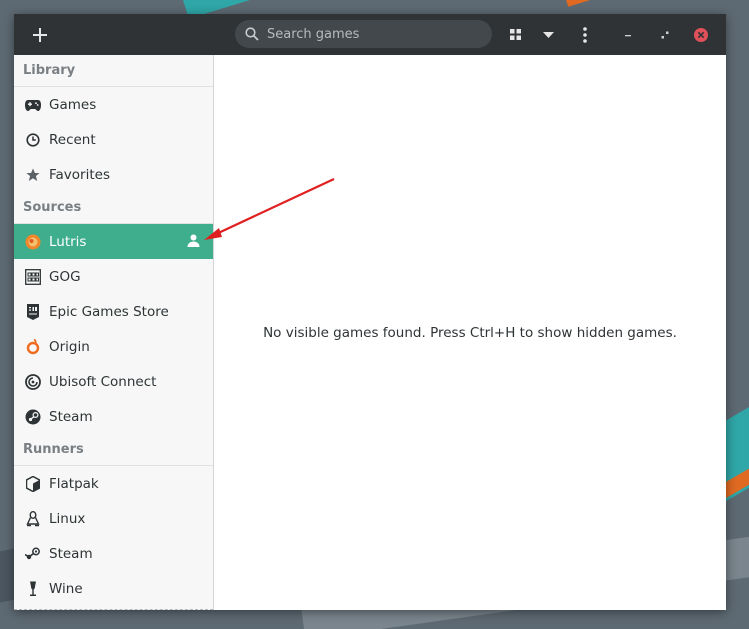 The image size is (749, 629). Describe the element at coordinates (269, 209) in the screenshot. I see `annotation-arrow` at that location.